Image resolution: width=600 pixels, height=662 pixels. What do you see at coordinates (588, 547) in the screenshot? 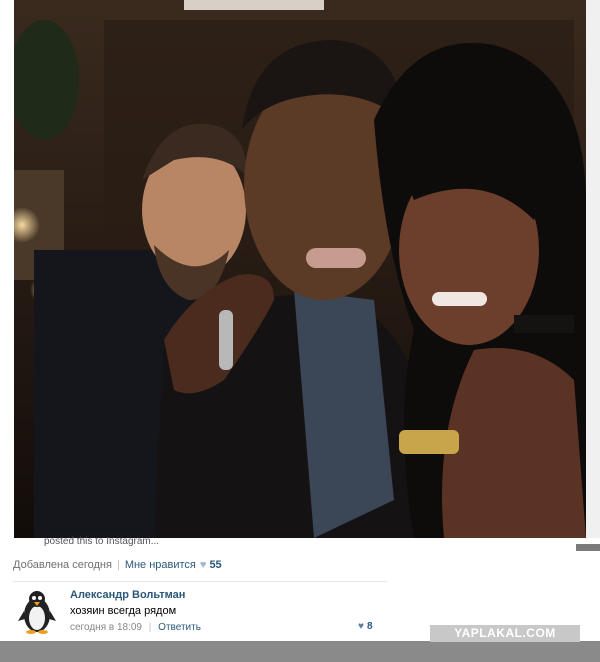
I see `scroll-indicator` at bounding box center [588, 547].